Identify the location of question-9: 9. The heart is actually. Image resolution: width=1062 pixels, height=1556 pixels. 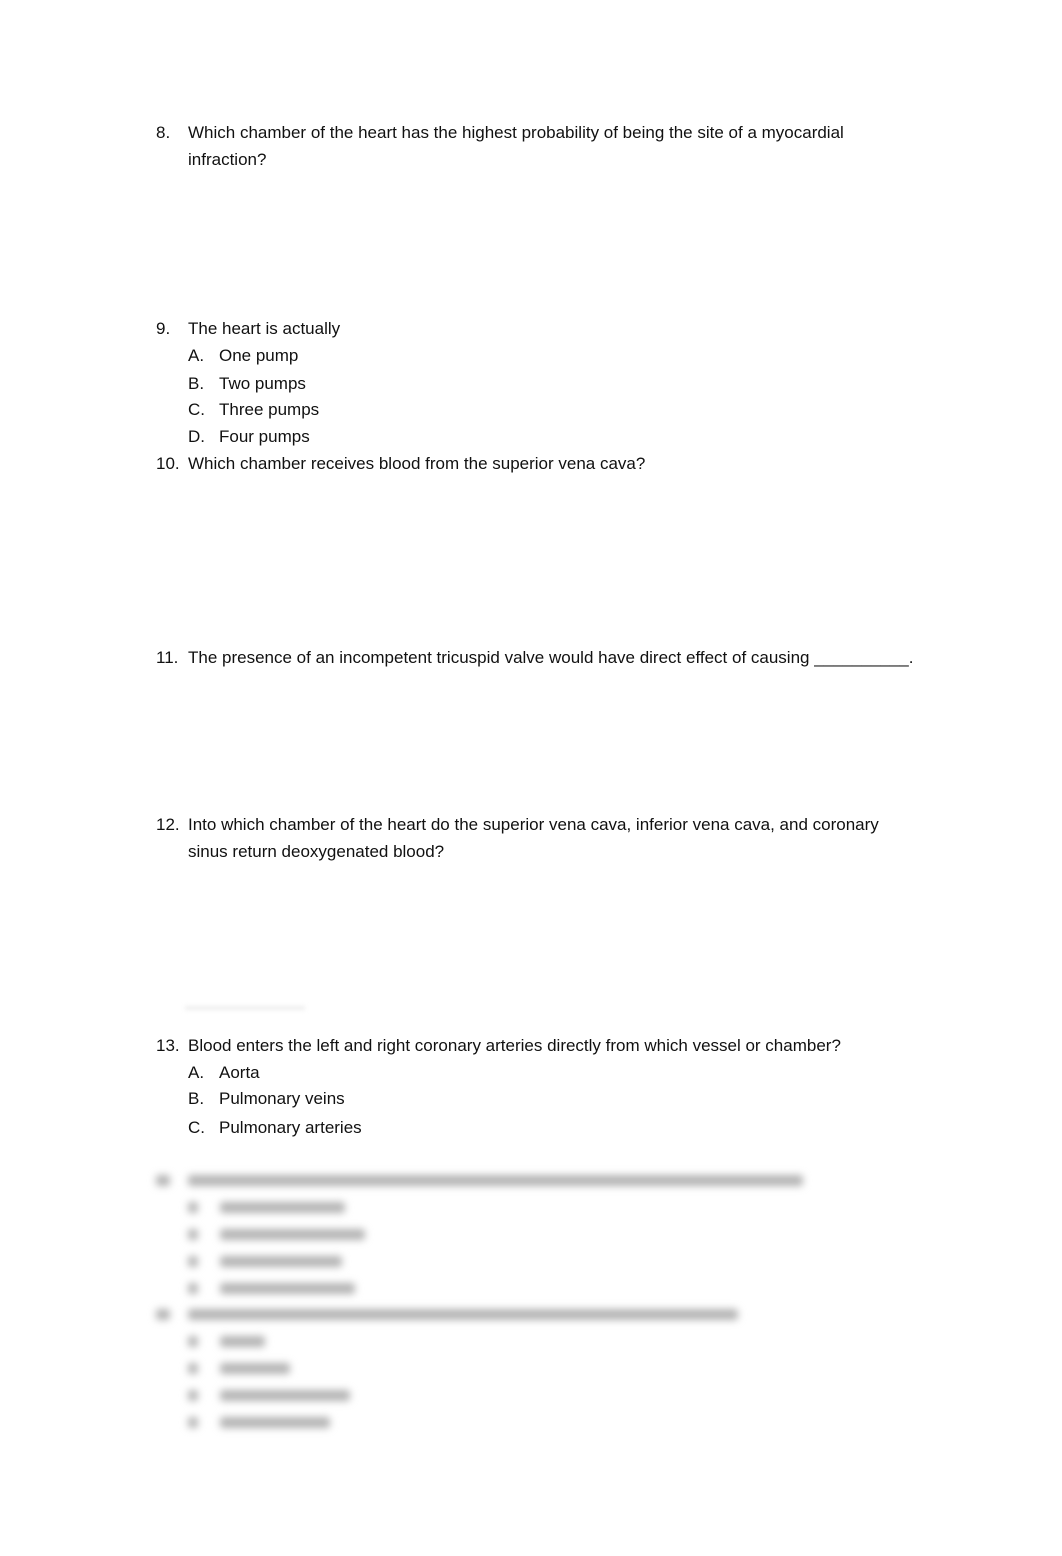
(526, 328).